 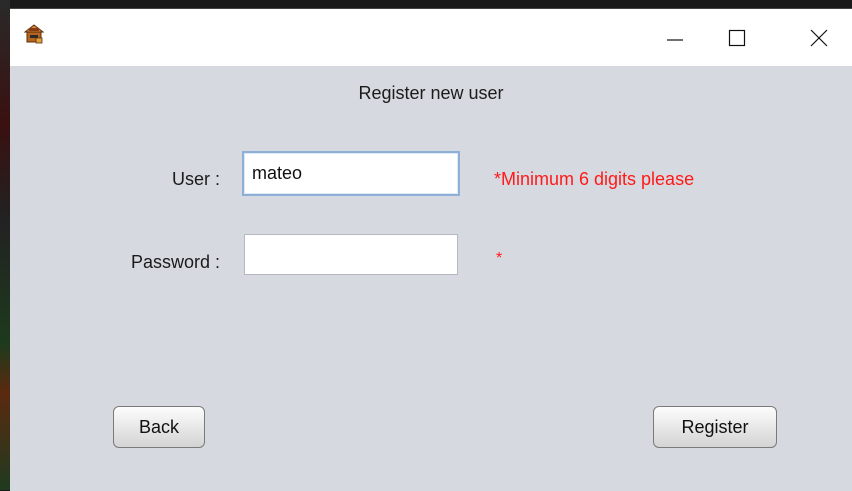 I want to click on user-hint: *Minimum 6 digits please, so click(x=594, y=179).